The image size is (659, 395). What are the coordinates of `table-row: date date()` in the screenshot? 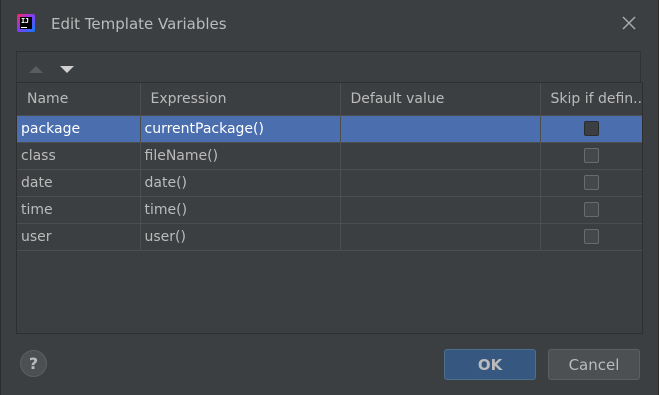 It's located at (329, 183).